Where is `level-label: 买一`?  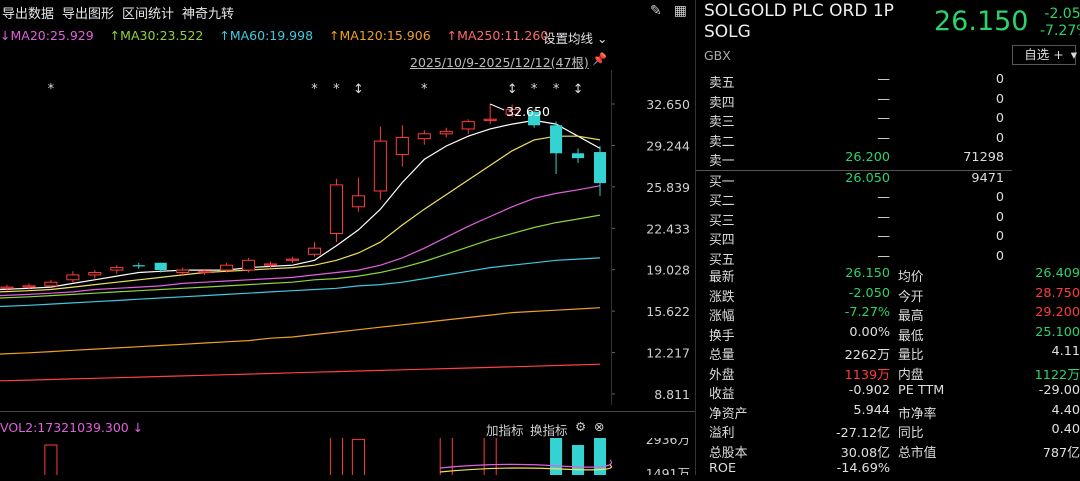 level-label: 买一 is located at coordinates (722, 180).